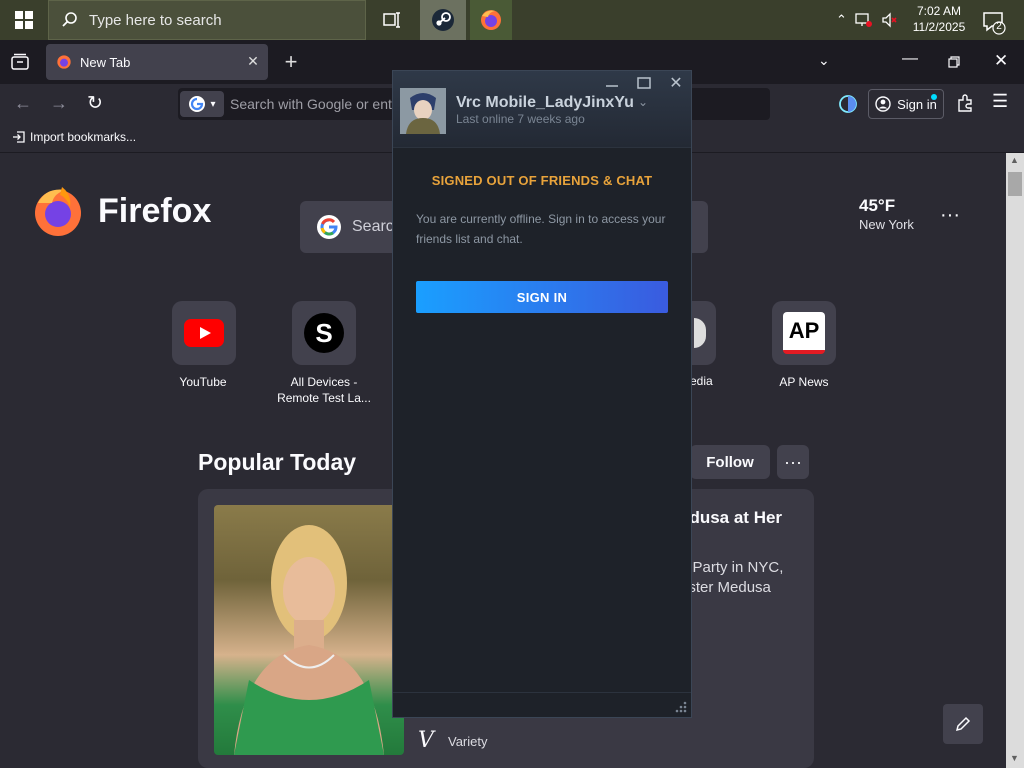 This screenshot has width=1024, height=768. I want to click on scrollbar: ▲ ▼, so click(1015, 460).